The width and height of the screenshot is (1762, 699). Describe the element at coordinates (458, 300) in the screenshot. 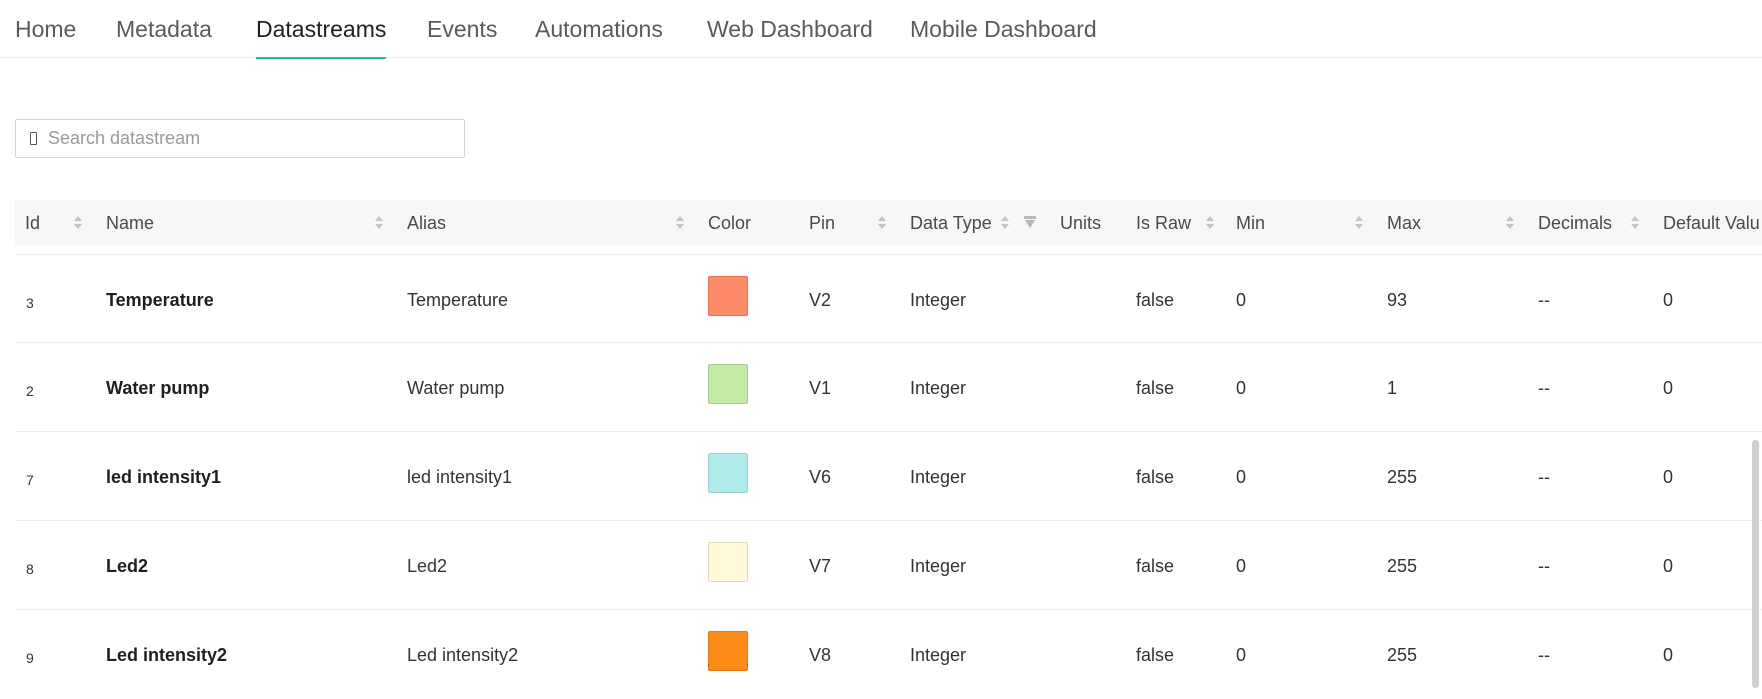

I see `cell-alias: Temperature` at that location.